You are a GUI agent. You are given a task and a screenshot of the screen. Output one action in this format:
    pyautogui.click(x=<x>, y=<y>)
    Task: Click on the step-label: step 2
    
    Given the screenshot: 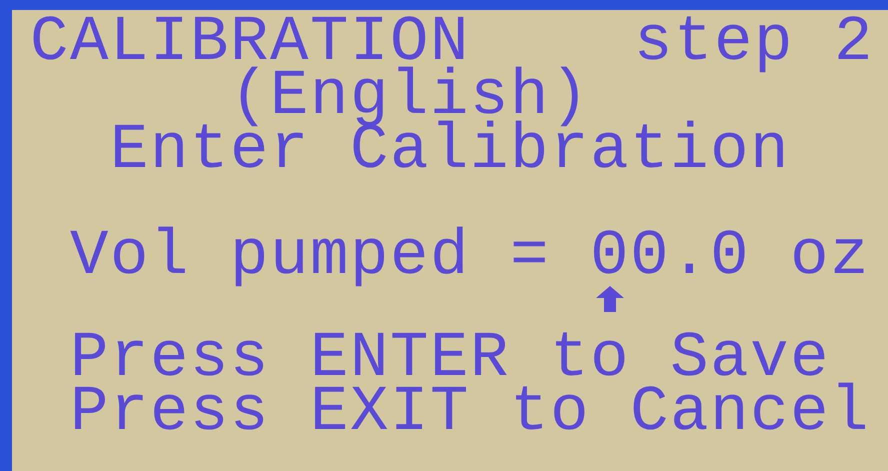 What is the action you would take?
    pyautogui.click(x=754, y=43)
    